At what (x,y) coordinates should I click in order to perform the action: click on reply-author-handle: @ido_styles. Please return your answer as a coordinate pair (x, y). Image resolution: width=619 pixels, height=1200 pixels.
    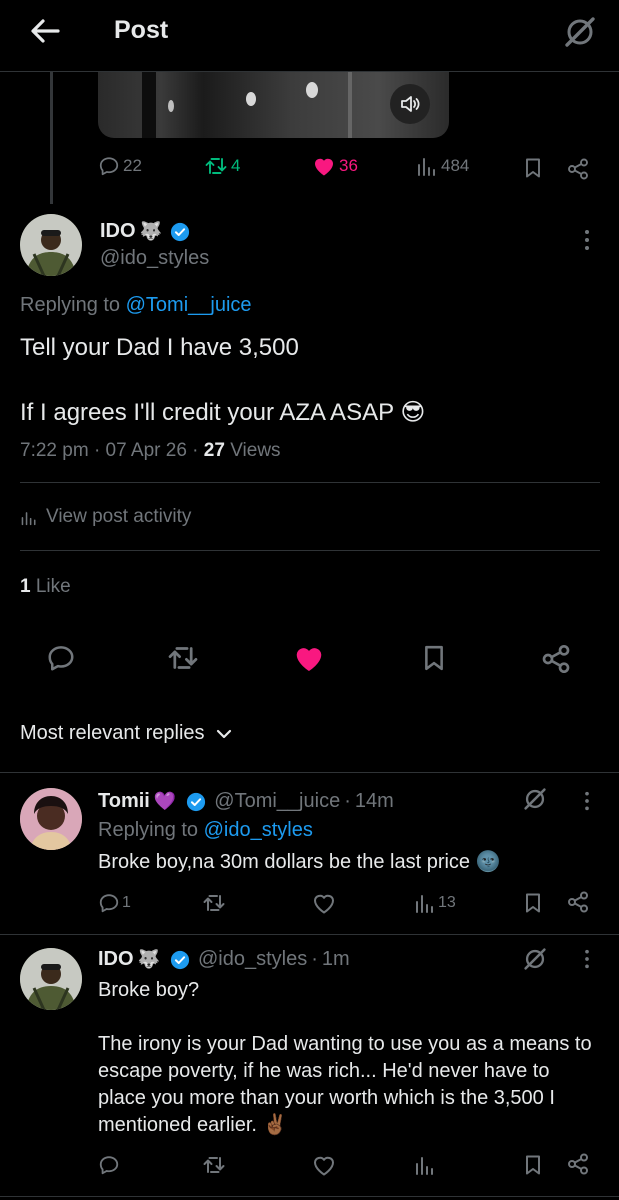
    Looking at the image, I should click on (252, 959).